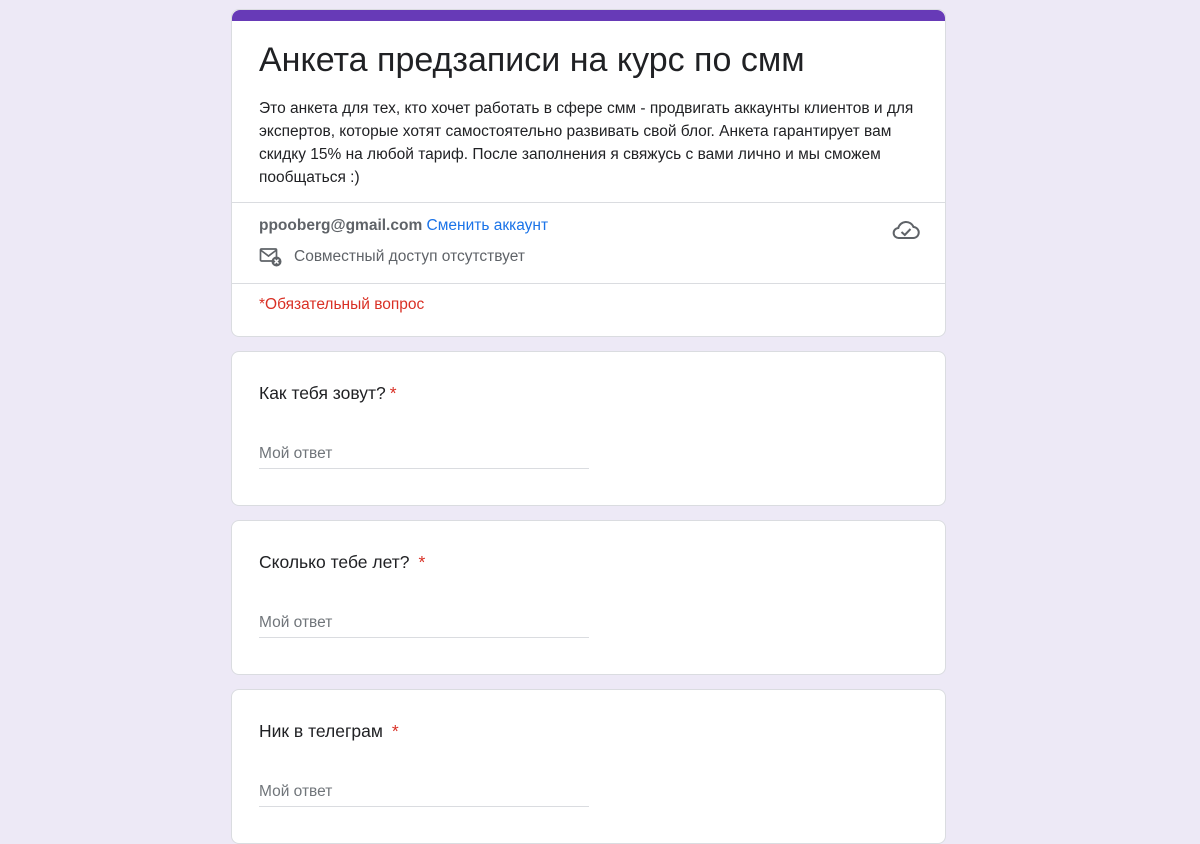 The width and height of the screenshot is (1200, 844). Describe the element at coordinates (588, 283) in the screenshot. I see `account-divider` at that location.